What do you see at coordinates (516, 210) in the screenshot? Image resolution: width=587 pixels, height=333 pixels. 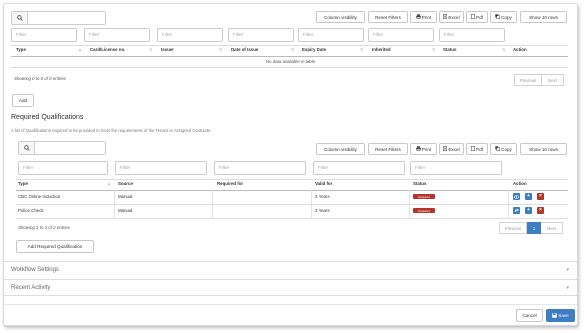 I see `share-icon` at bounding box center [516, 210].